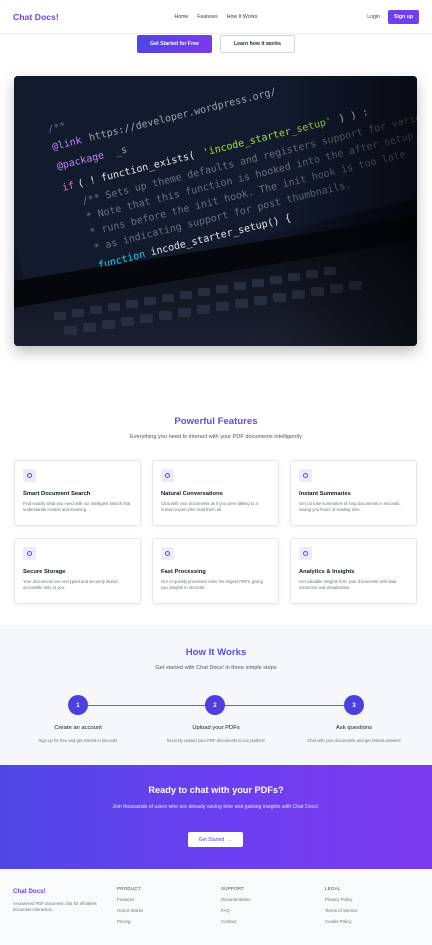 The height and width of the screenshot is (945, 432). Describe the element at coordinates (341, 899) in the screenshot. I see `footer-link-privacy: Privacy Policy` at that location.